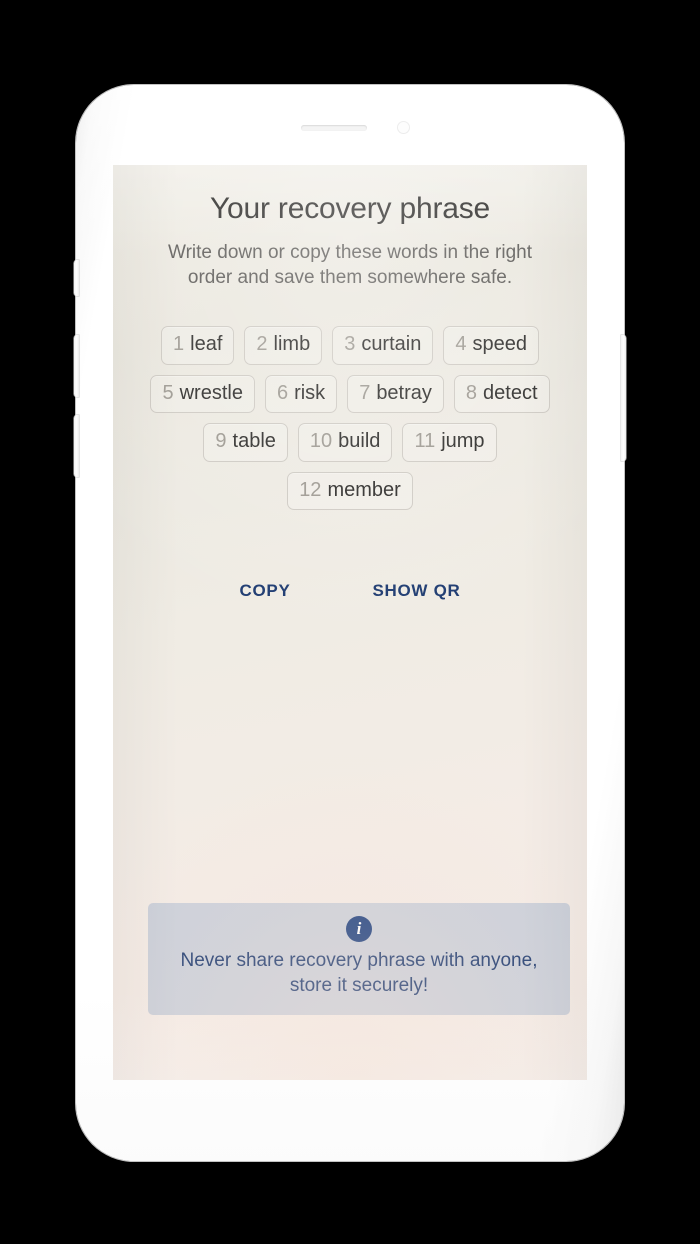  Describe the element at coordinates (364, 489) in the screenshot. I see `word-text: member` at that location.